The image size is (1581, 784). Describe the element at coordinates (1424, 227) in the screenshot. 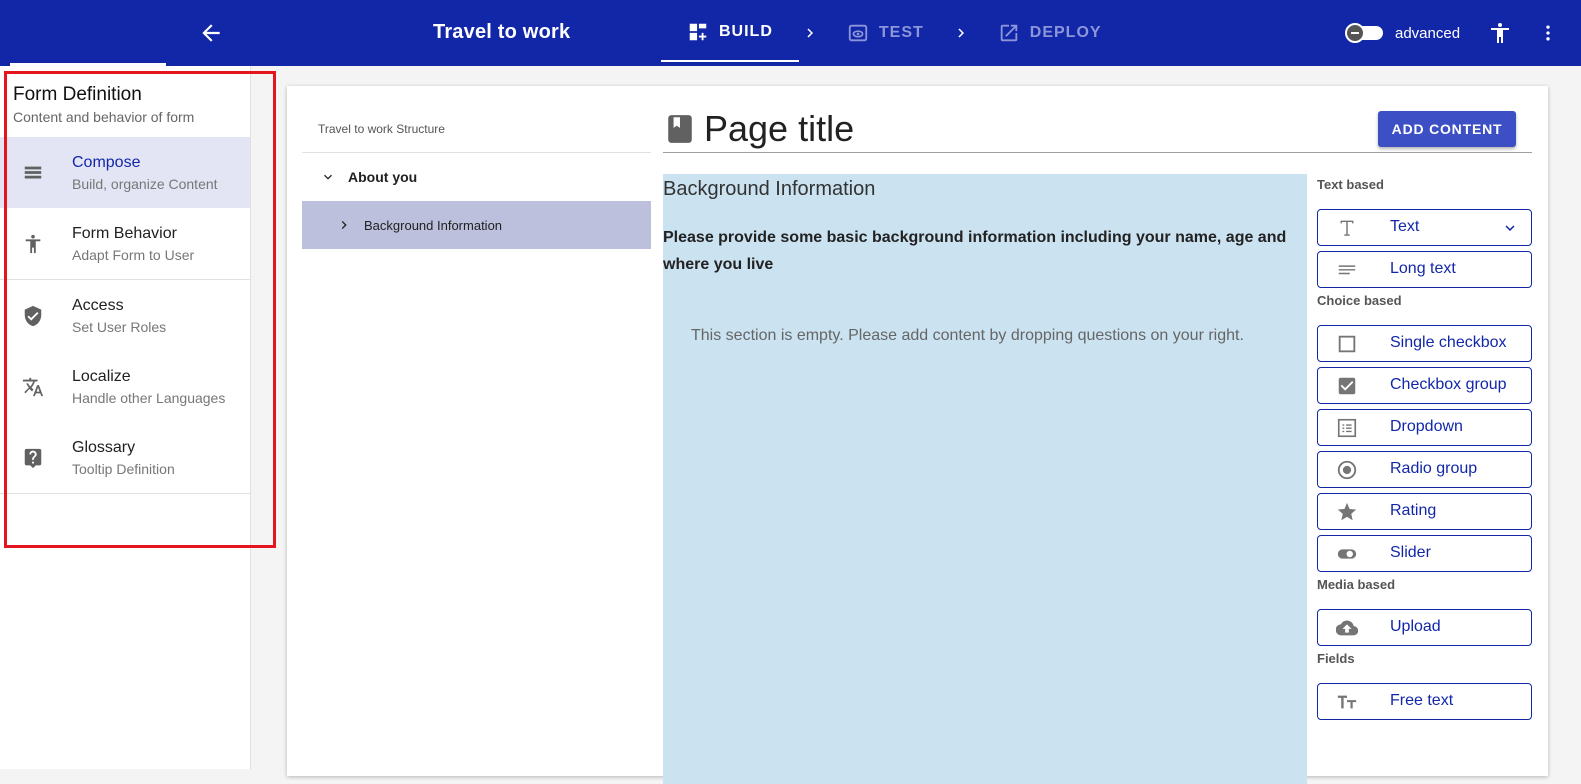

I see `palette-text-button: Text` at that location.